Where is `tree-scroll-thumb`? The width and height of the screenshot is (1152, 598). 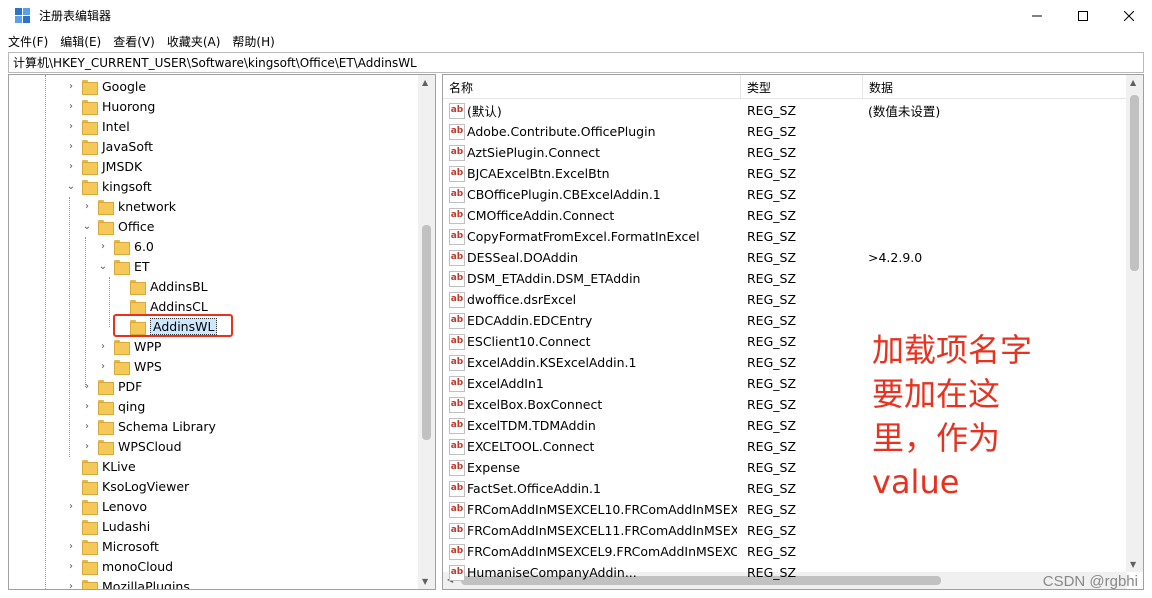
tree-scroll-thumb is located at coordinates (426, 332).